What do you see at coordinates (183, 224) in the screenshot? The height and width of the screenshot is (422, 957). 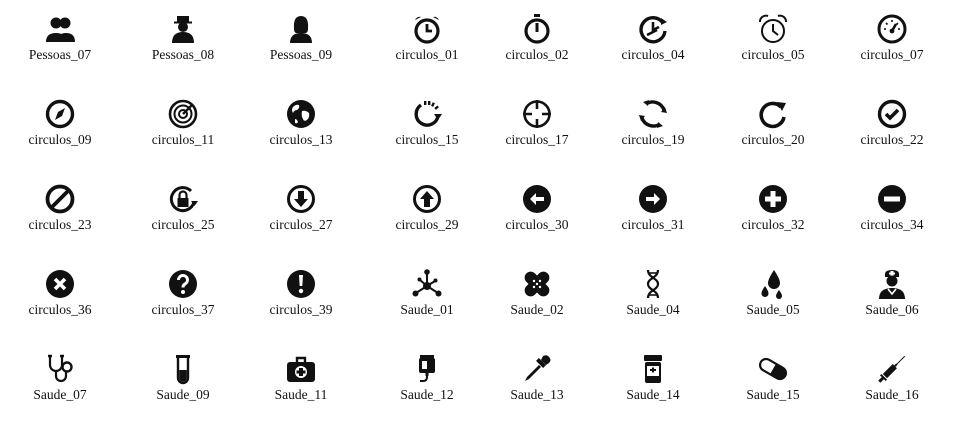 I see `icon-label: circulos_25` at bounding box center [183, 224].